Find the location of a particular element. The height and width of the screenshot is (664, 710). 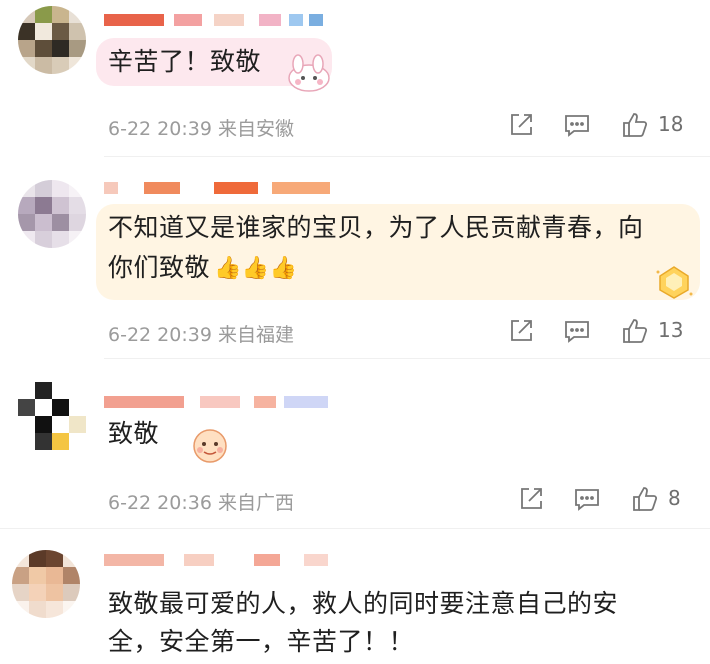

comment-meta: 6-22 20:39 来自福建 is located at coordinates (201, 333).